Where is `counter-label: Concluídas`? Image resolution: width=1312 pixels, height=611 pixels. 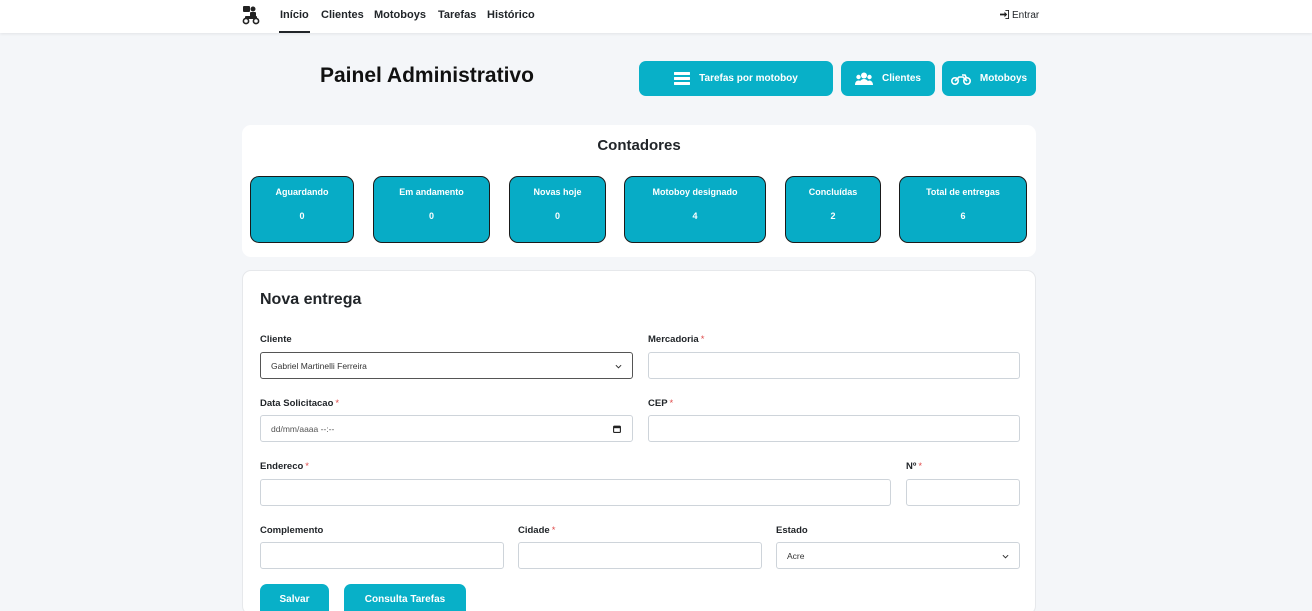 counter-label: Concluídas is located at coordinates (833, 192).